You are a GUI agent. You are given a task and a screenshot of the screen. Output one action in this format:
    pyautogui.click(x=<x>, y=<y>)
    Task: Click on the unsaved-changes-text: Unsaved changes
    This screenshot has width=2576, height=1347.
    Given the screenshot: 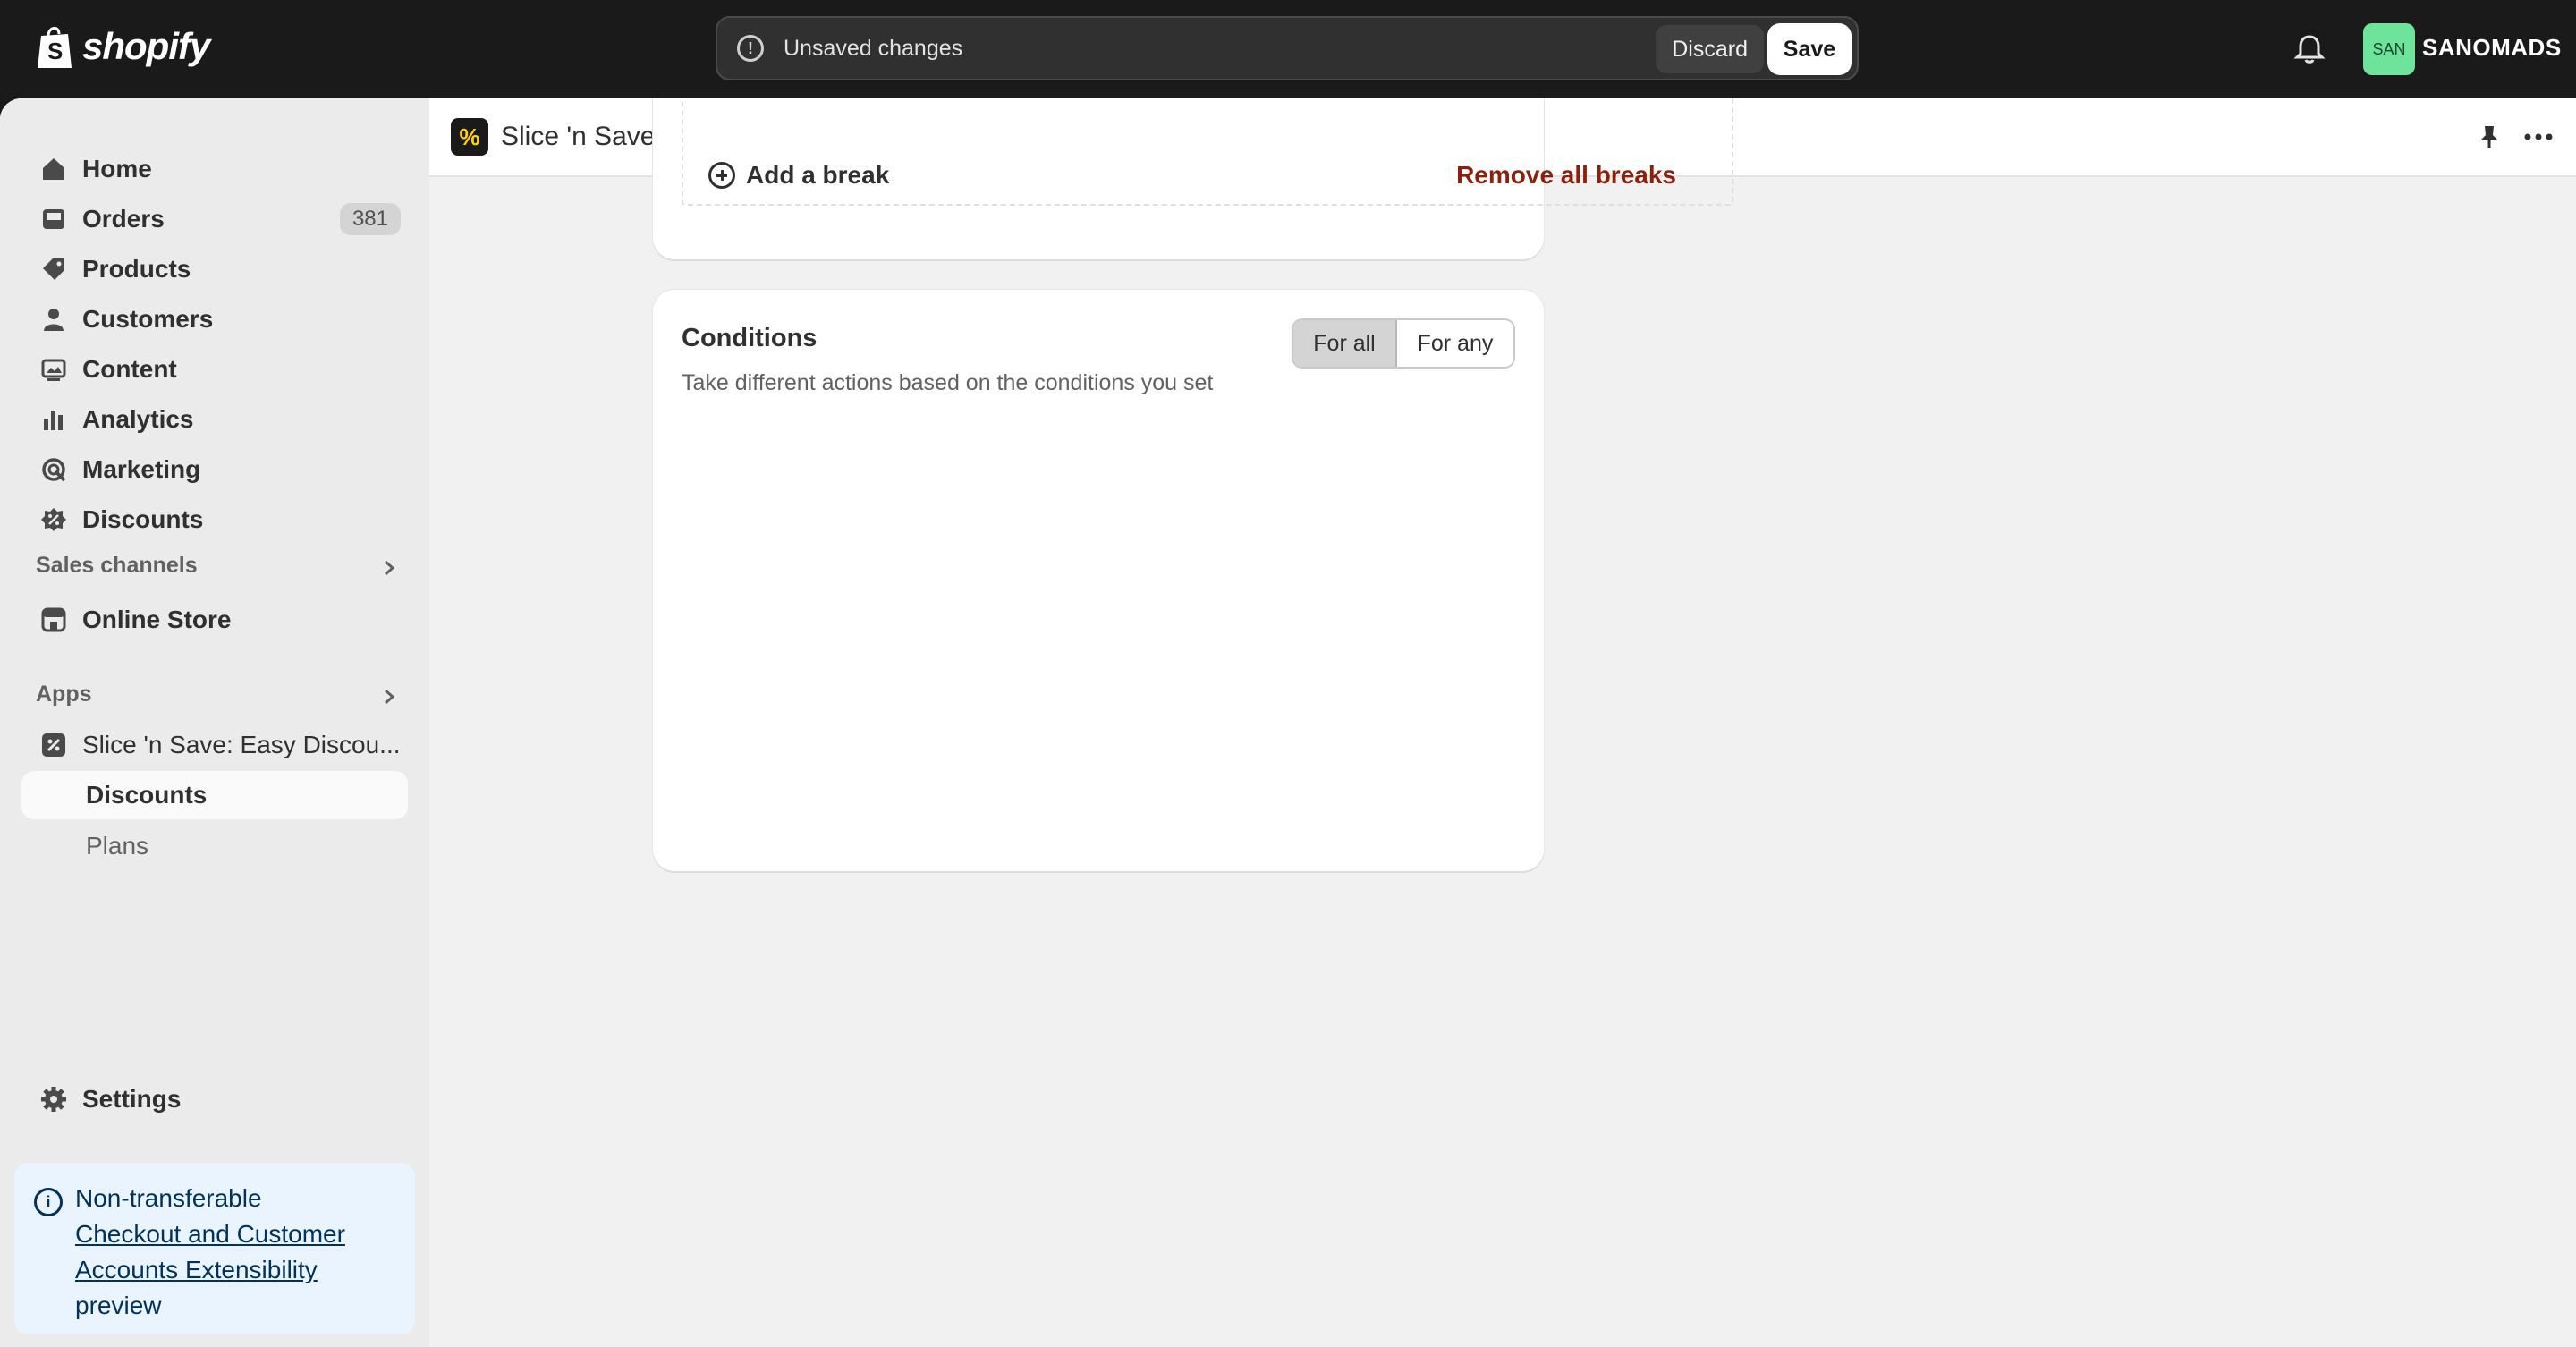 What is the action you would take?
    pyautogui.click(x=873, y=48)
    